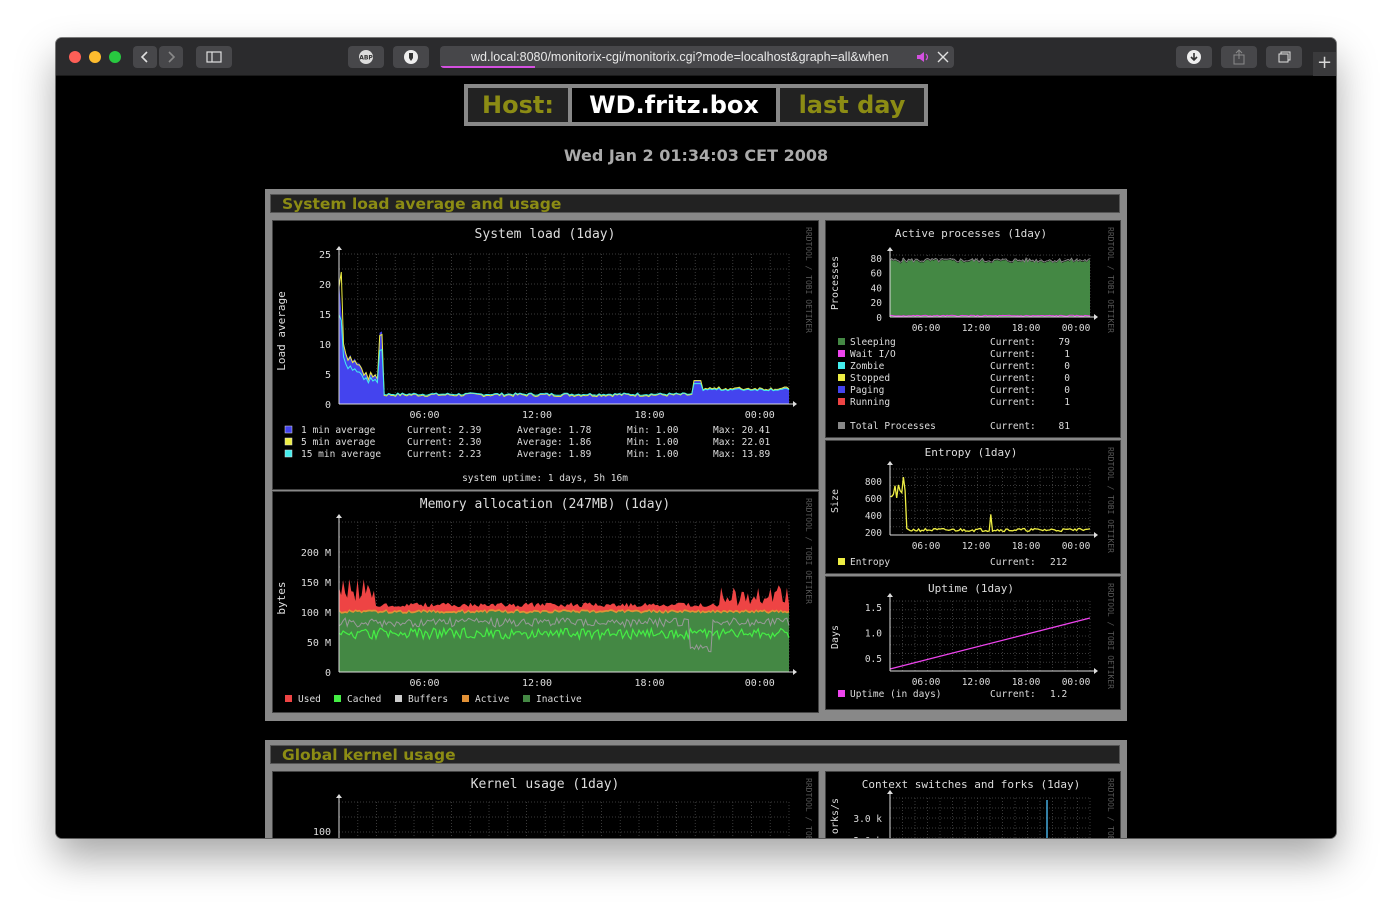 The image size is (1392, 912). I want to click on host-label: Host:, so click(518, 105).